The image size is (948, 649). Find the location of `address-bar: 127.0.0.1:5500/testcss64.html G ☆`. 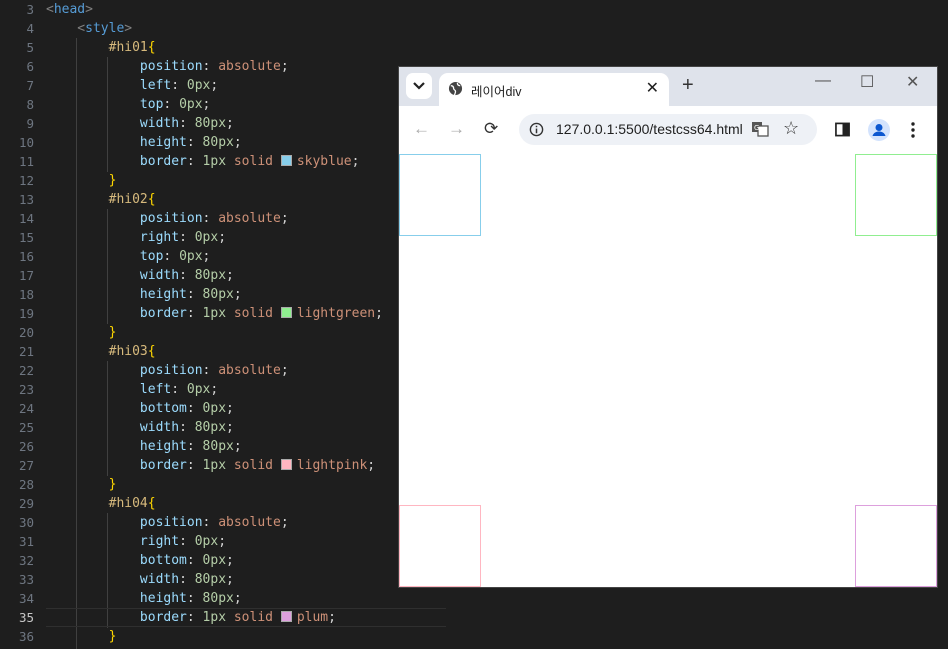

address-bar: 127.0.0.1:5500/testcss64.html G ☆ is located at coordinates (668, 129).